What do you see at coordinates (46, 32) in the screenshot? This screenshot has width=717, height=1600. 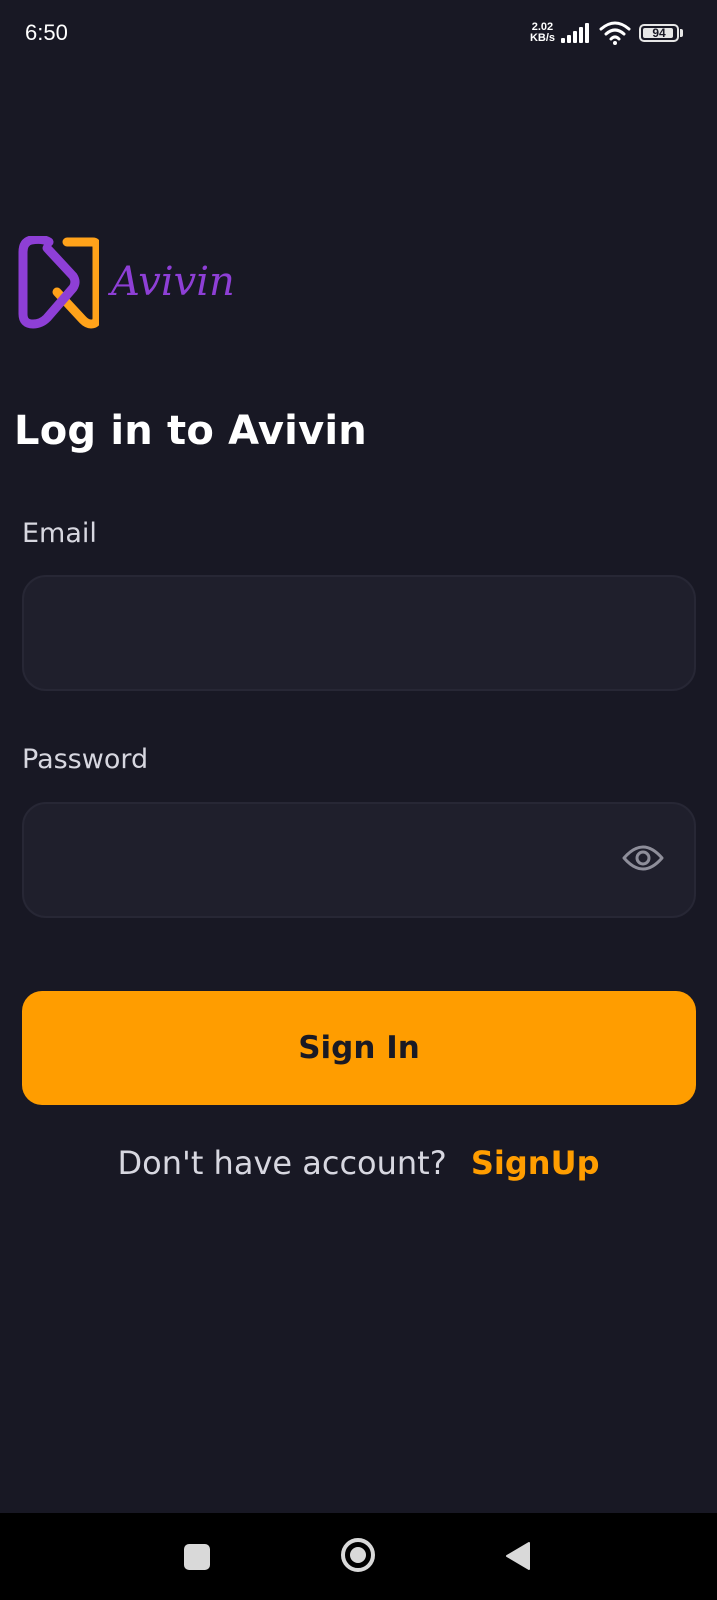 I see `status-time: 6:50` at bounding box center [46, 32].